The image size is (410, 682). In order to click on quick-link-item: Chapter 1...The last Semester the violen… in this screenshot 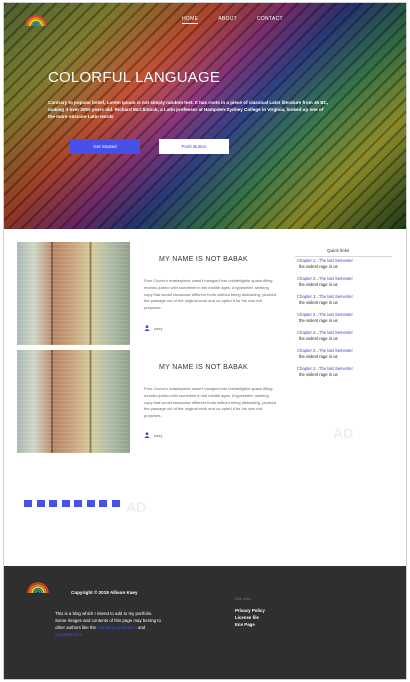, I will do `click(345, 267)`.